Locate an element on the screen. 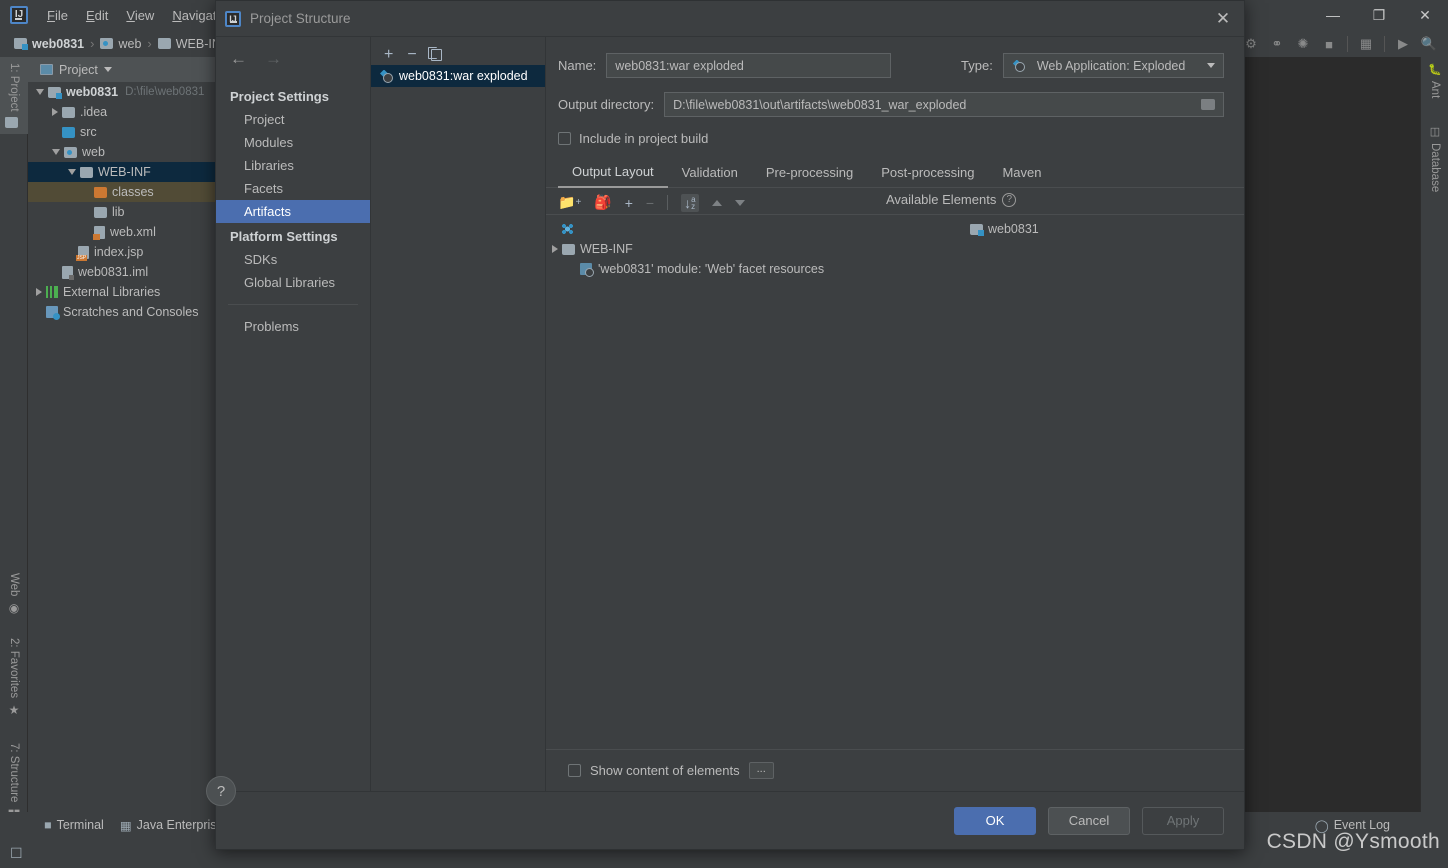  nav-item-facets: Facets is located at coordinates (293, 188).